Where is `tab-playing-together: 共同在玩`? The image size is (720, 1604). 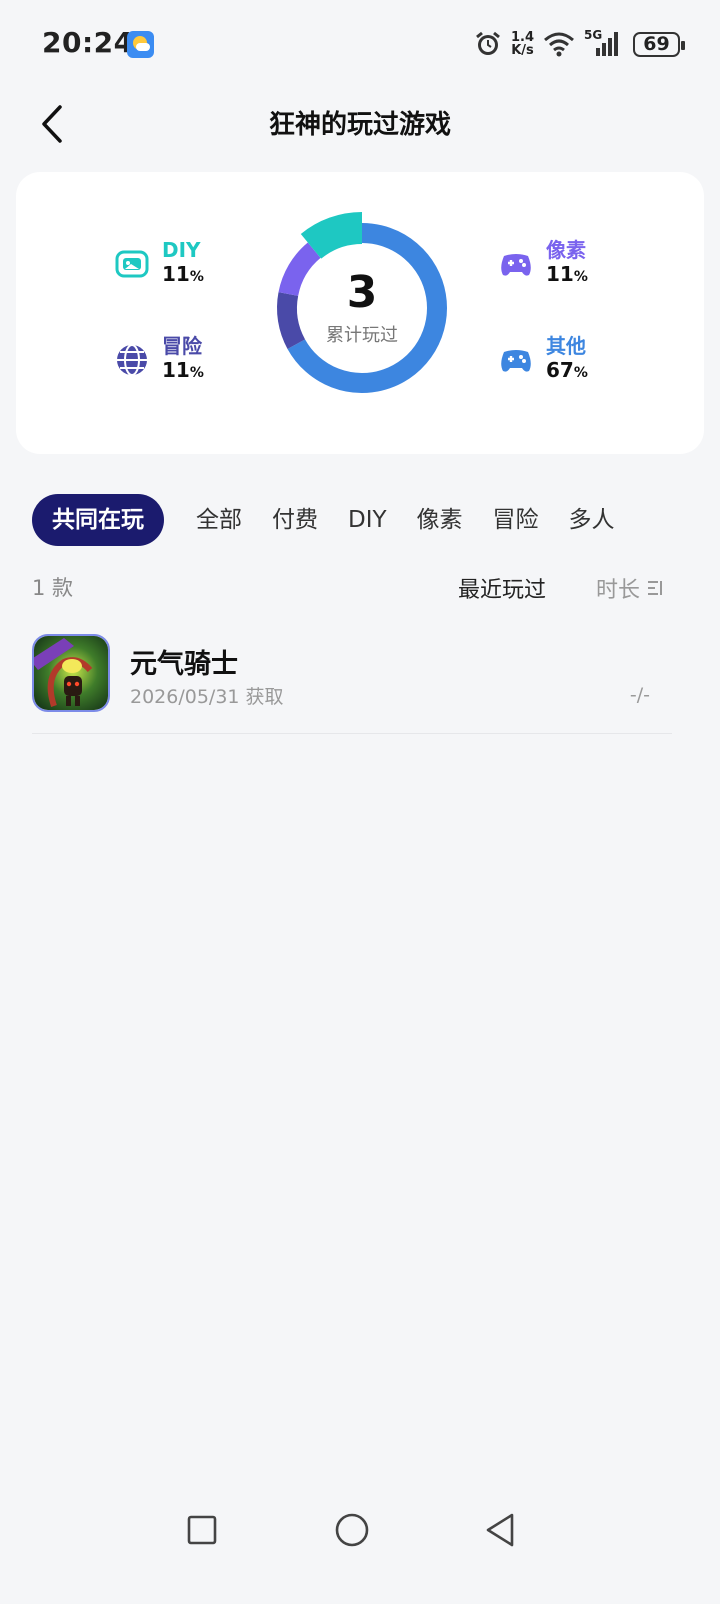
tab-playing-together: 共同在玩 is located at coordinates (98, 520).